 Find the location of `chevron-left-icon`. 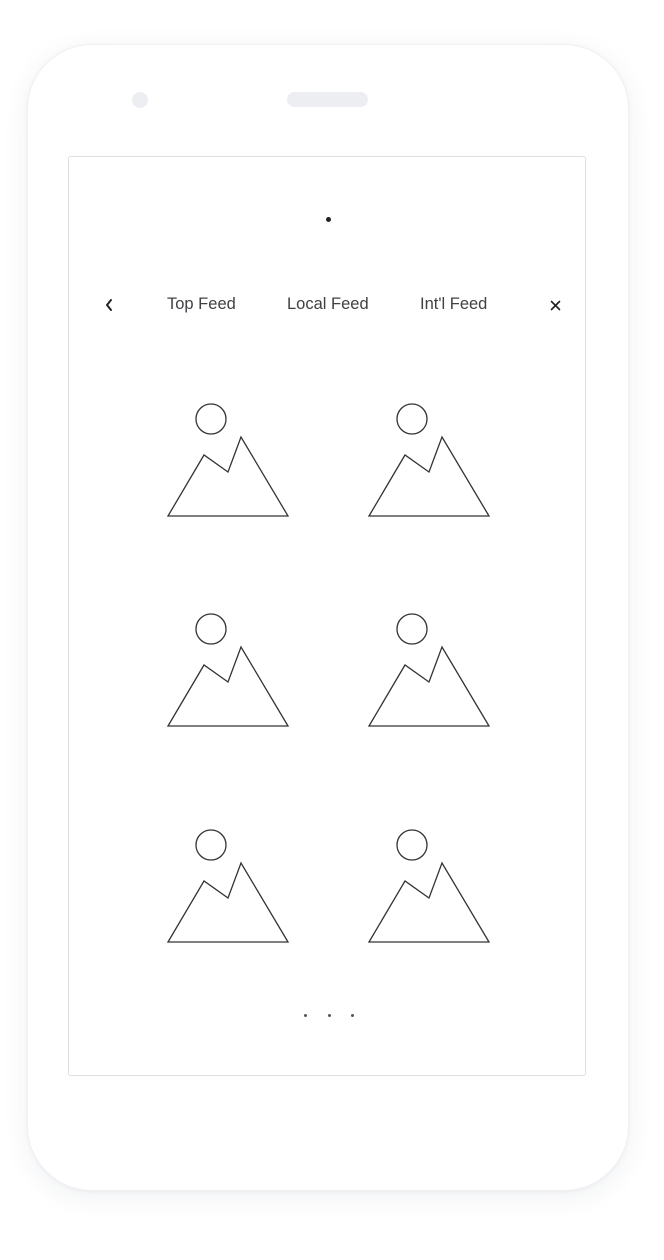

chevron-left-icon is located at coordinates (109, 305).